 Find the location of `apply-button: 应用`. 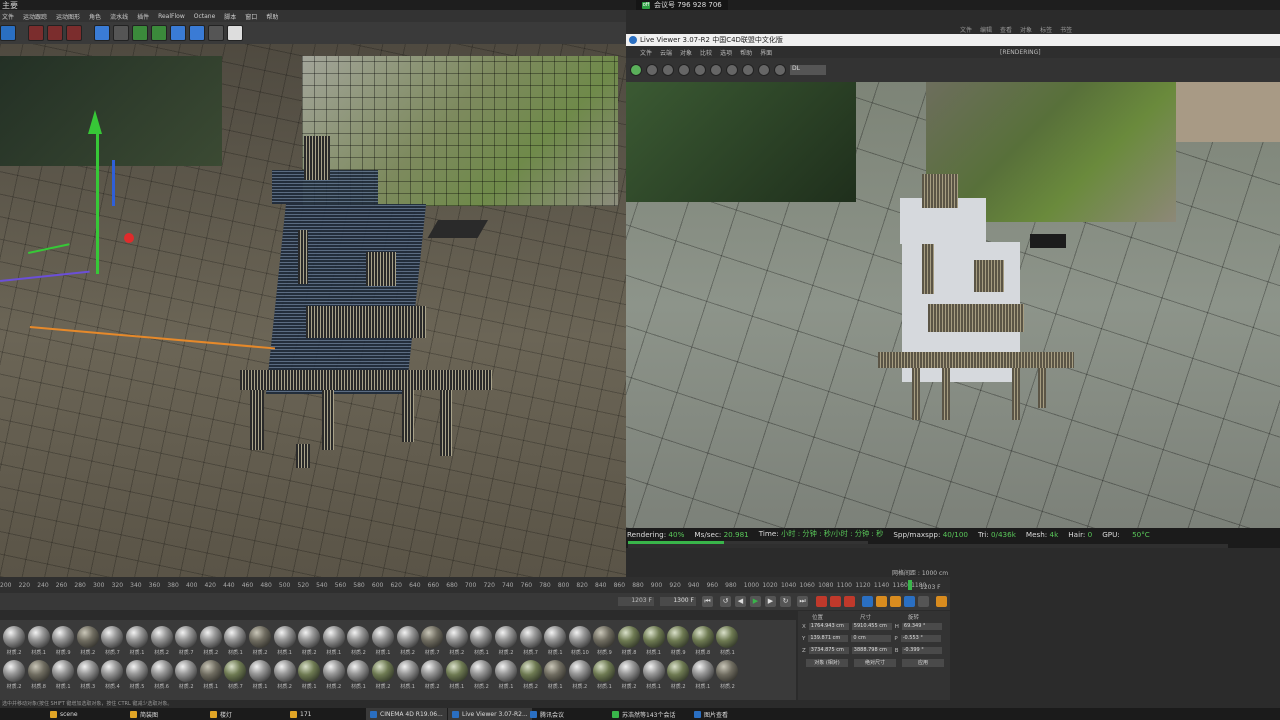

apply-button: 应用 is located at coordinates (923, 663).